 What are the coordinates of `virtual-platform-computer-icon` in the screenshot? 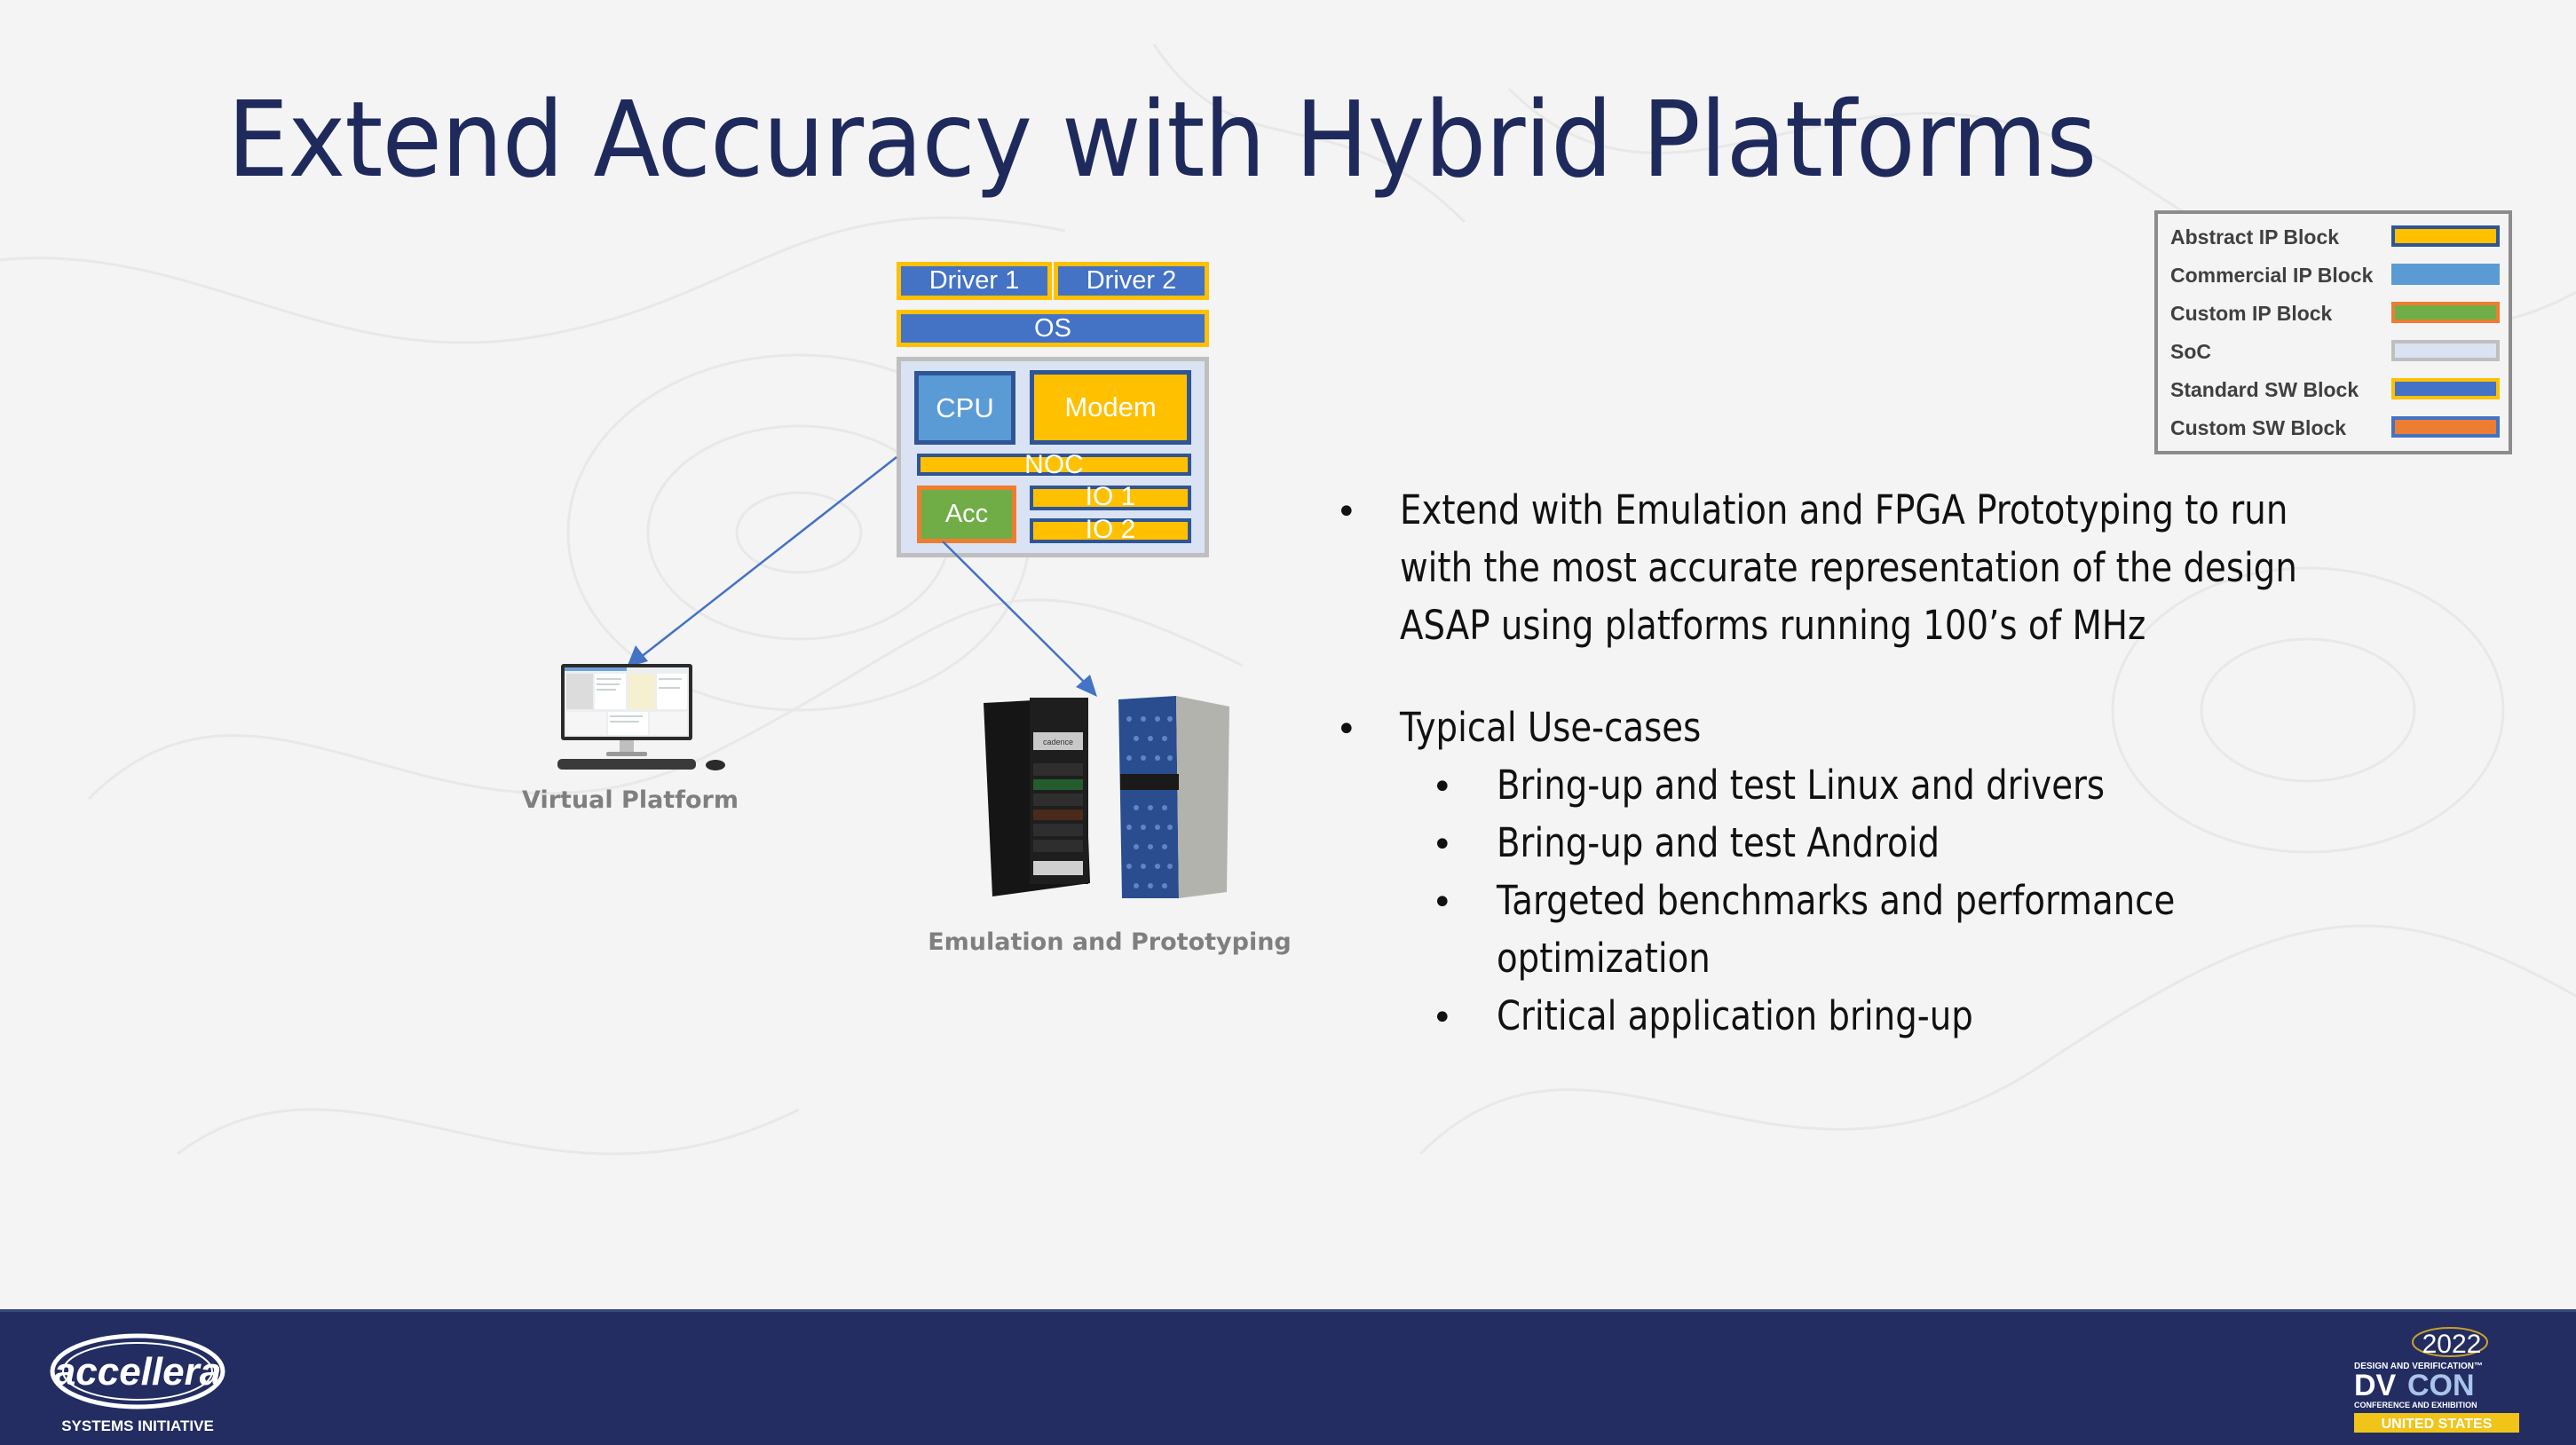 It's located at (641, 717).